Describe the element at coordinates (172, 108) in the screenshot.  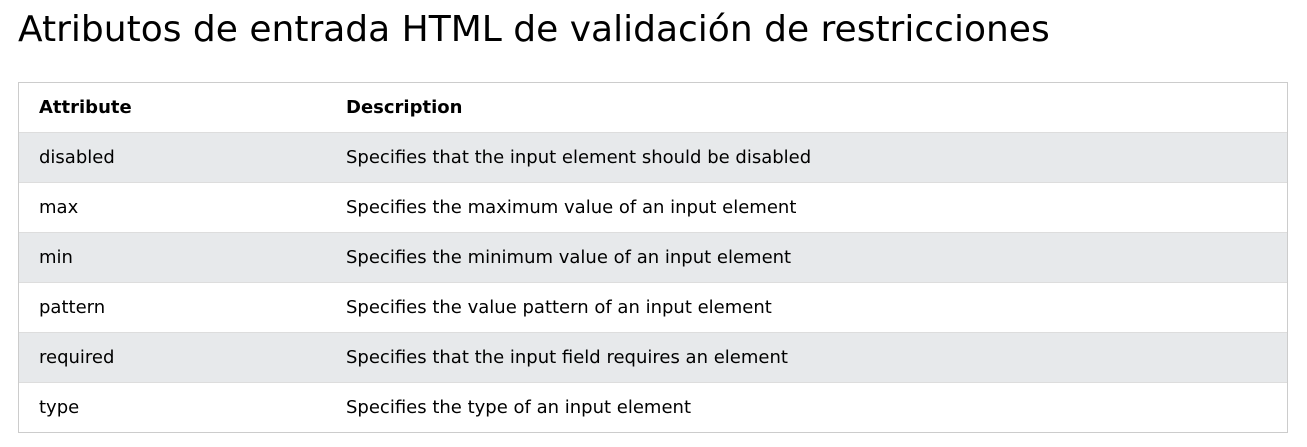
I see `header-attribute: Attribute` at that location.